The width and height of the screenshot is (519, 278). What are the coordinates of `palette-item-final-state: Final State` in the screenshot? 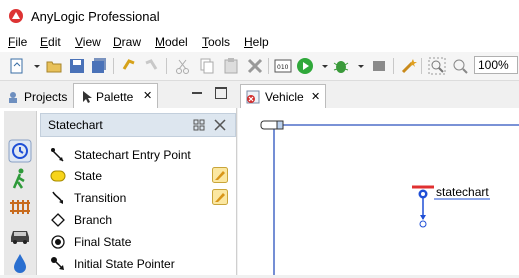 It's located at (140, 242).